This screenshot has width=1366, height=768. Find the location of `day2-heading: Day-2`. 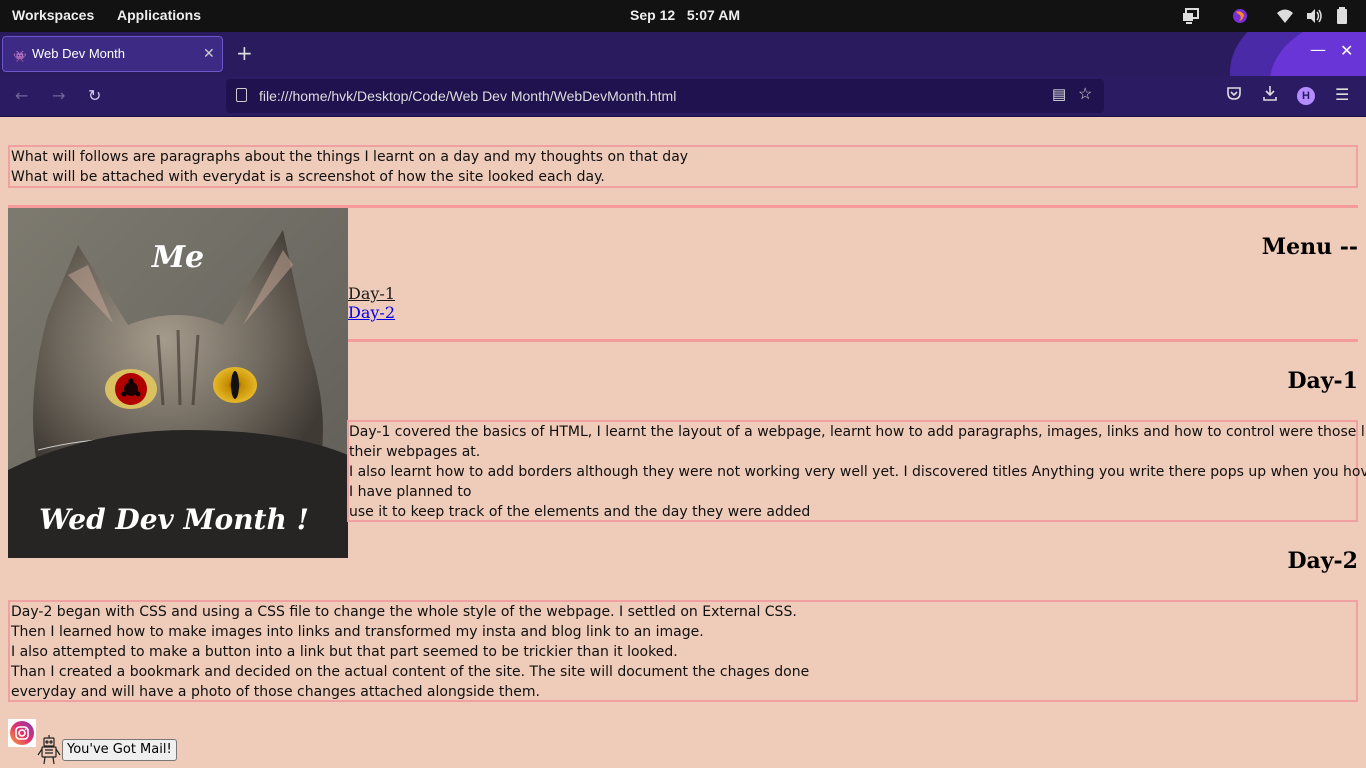

day2-heading: Day-2 is located at coordinates (1322, 561).